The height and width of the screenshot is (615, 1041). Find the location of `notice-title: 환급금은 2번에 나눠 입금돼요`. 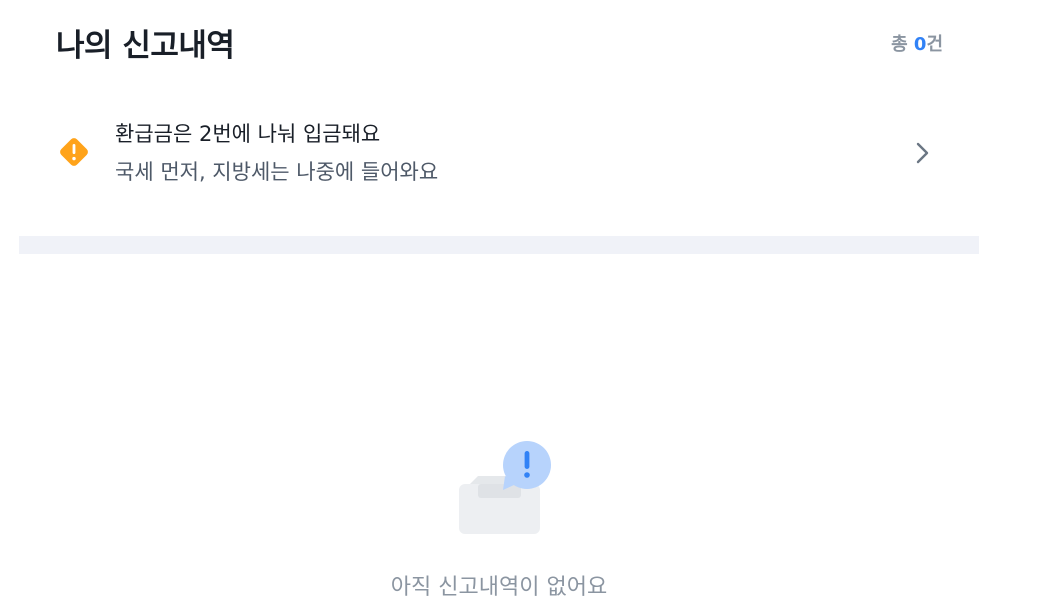

notice-title: 환급금은 2번에 나눠 입금돼요 is located at coordinates (248, 134).